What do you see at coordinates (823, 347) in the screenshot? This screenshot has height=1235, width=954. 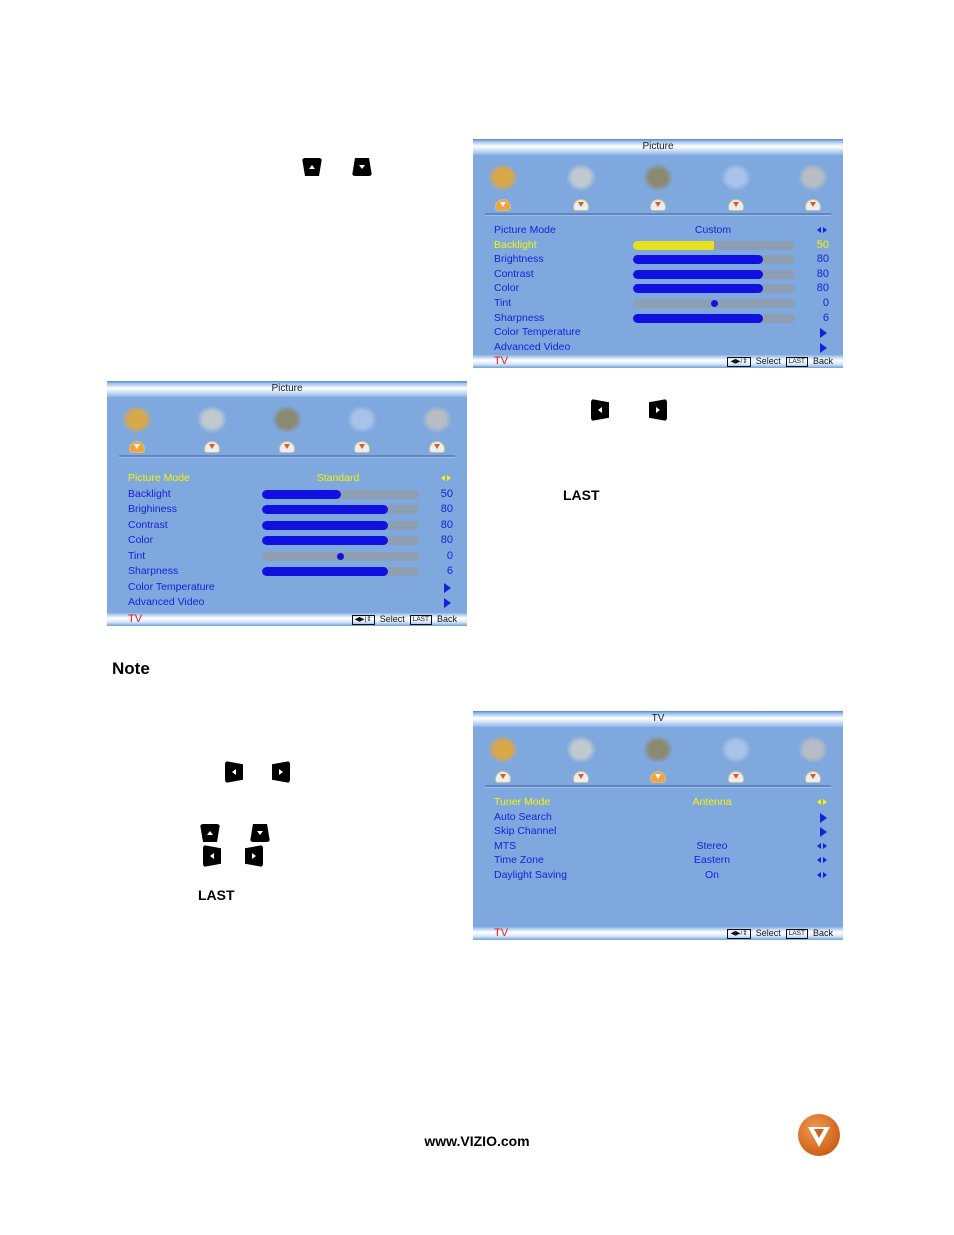 I see `submenu-arrow-icon` at bounding box center [823, 347].